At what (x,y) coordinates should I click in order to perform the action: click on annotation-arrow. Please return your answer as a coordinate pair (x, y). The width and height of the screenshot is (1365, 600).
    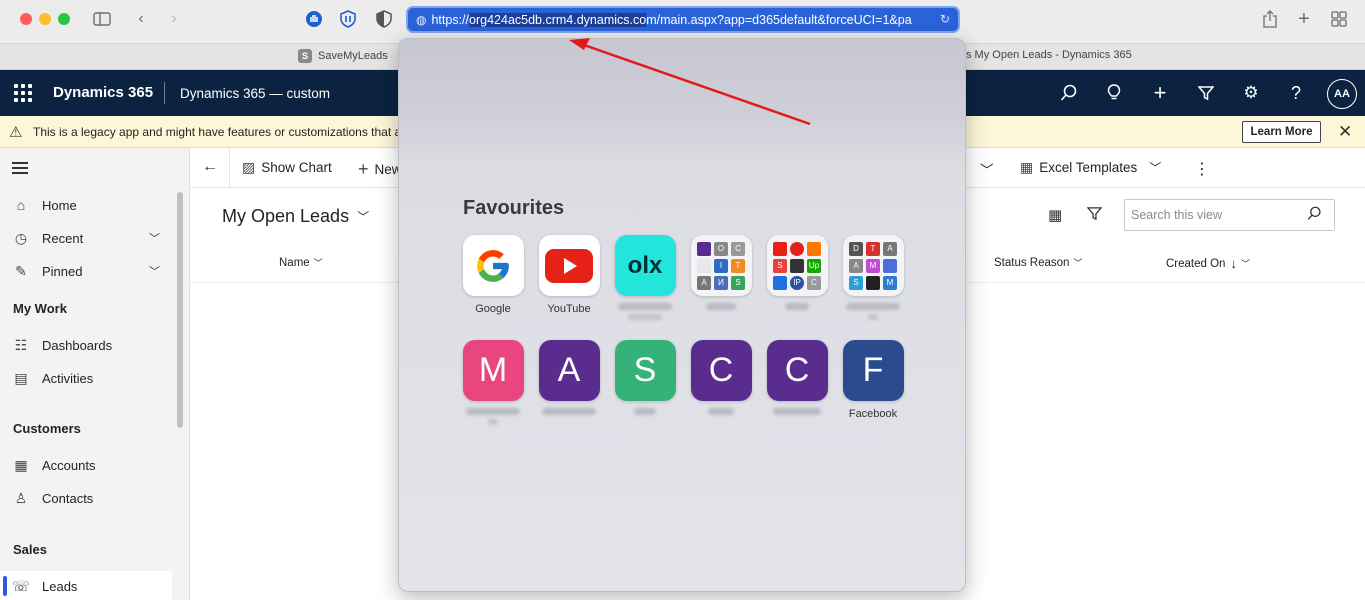
    Looking at the image, I should click on (690, 82).